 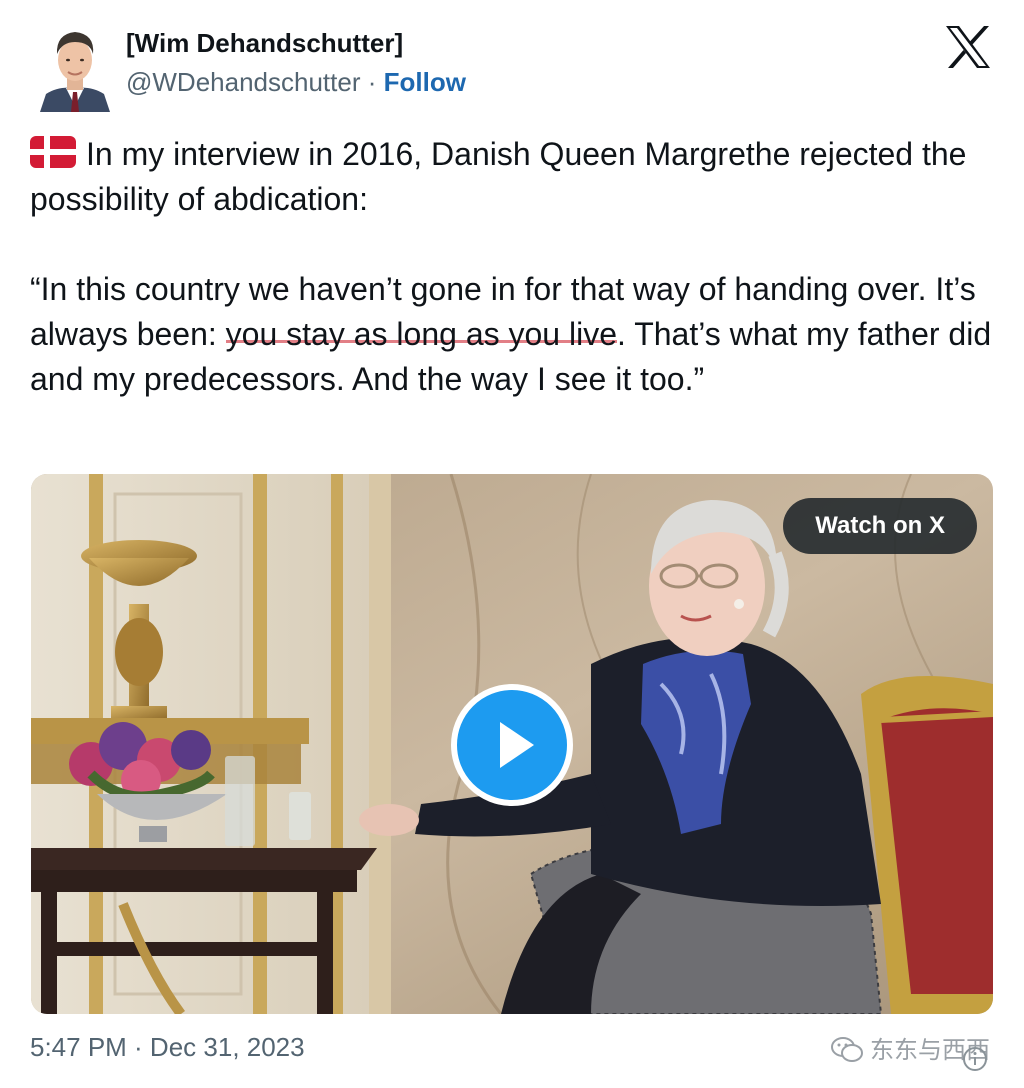 I want to click on tweet-timestamp: 5:47 PM · Dec 31, 2023, so click(x=167, y=1047).